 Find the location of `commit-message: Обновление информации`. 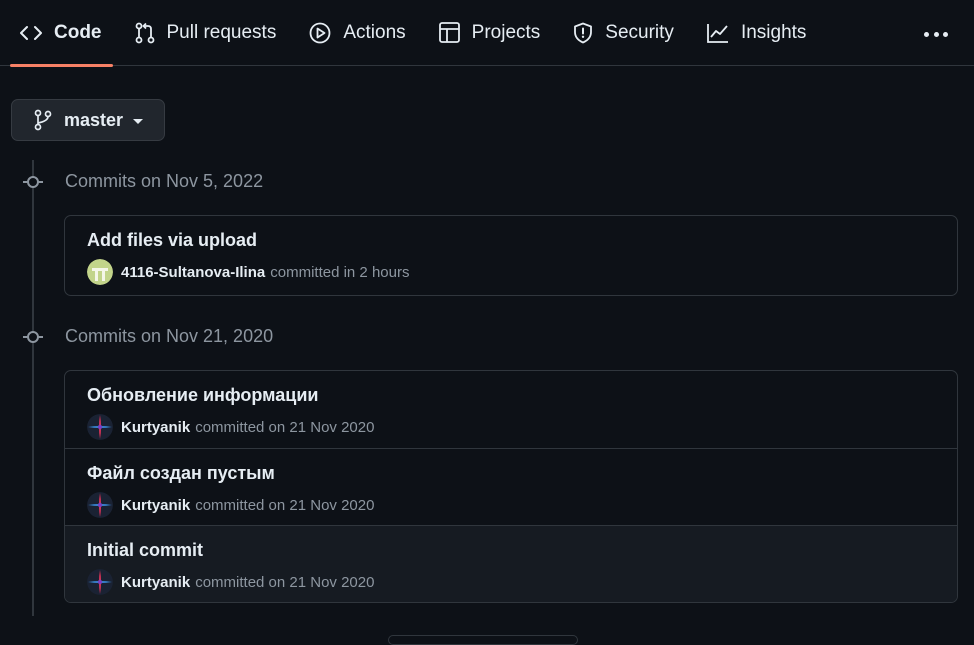

commit-message: Обновление информации is located at coordinates (202, 395).